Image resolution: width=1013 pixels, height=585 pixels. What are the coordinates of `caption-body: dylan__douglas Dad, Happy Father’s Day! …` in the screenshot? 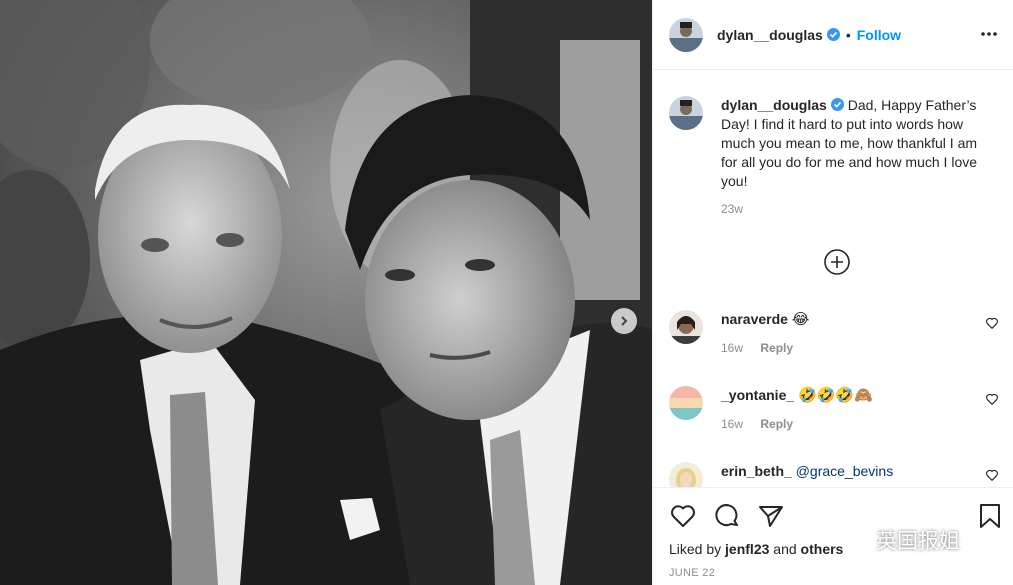 It's located at (855, 157).